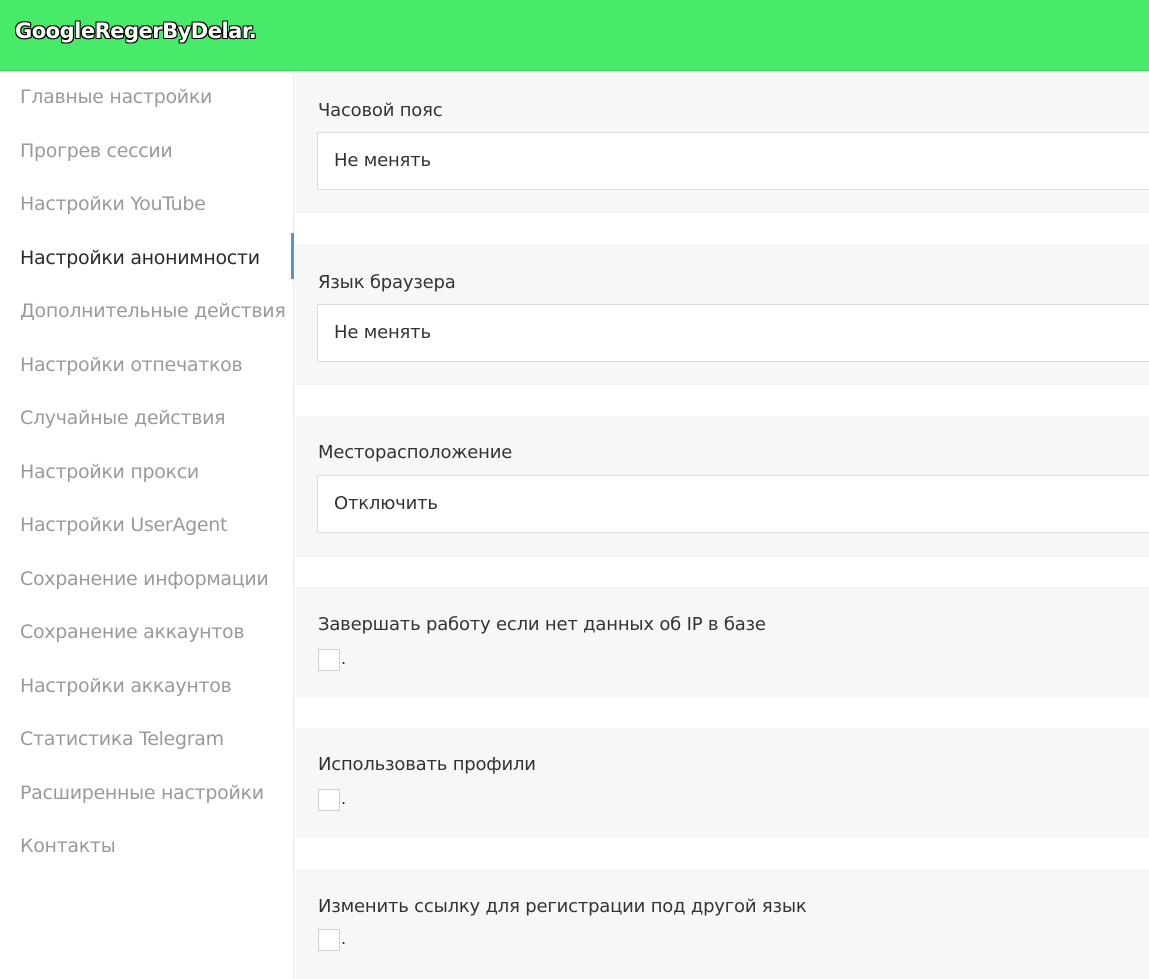  Describe the element at coordinates (387, 282) in the screenshot. I see `browser-language-label: Язык браузера` at that location.